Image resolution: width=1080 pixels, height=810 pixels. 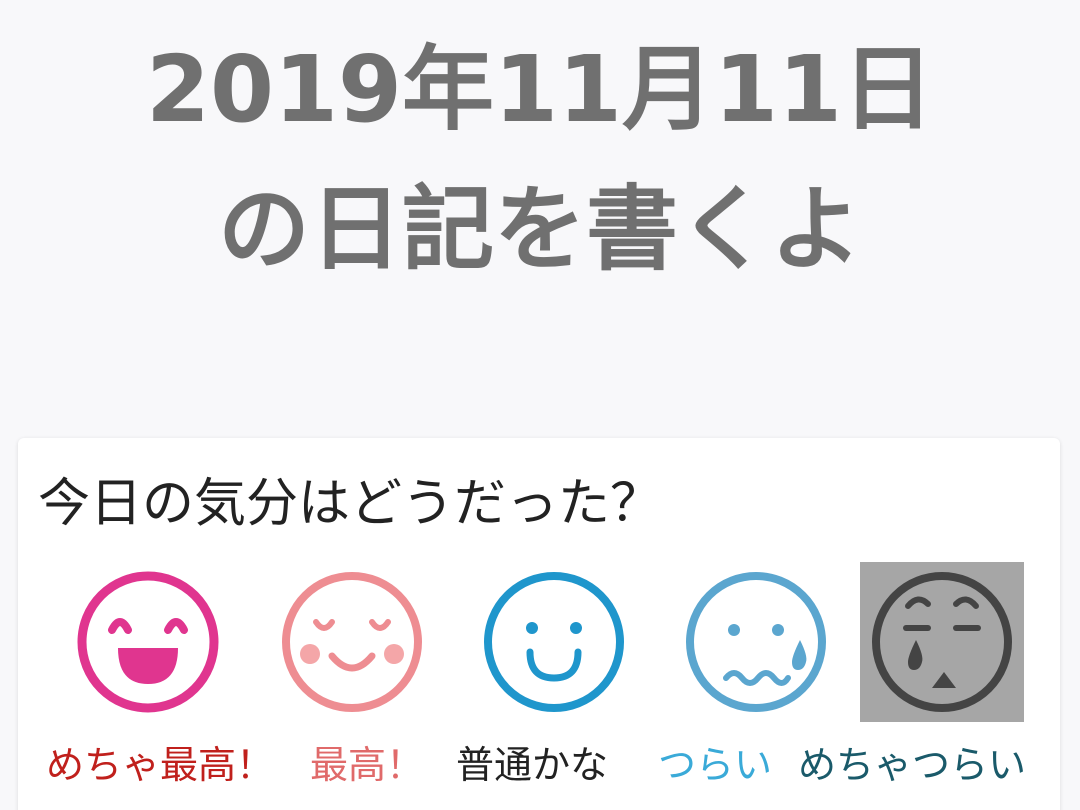 I want to click on mood-face-neutral, so click(x=554, y=642).